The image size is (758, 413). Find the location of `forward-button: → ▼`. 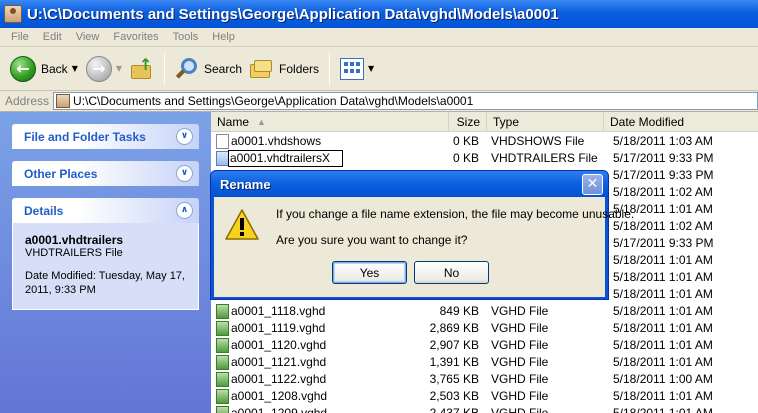

forward-button: → ▼ is located at coordinates (104, 69).